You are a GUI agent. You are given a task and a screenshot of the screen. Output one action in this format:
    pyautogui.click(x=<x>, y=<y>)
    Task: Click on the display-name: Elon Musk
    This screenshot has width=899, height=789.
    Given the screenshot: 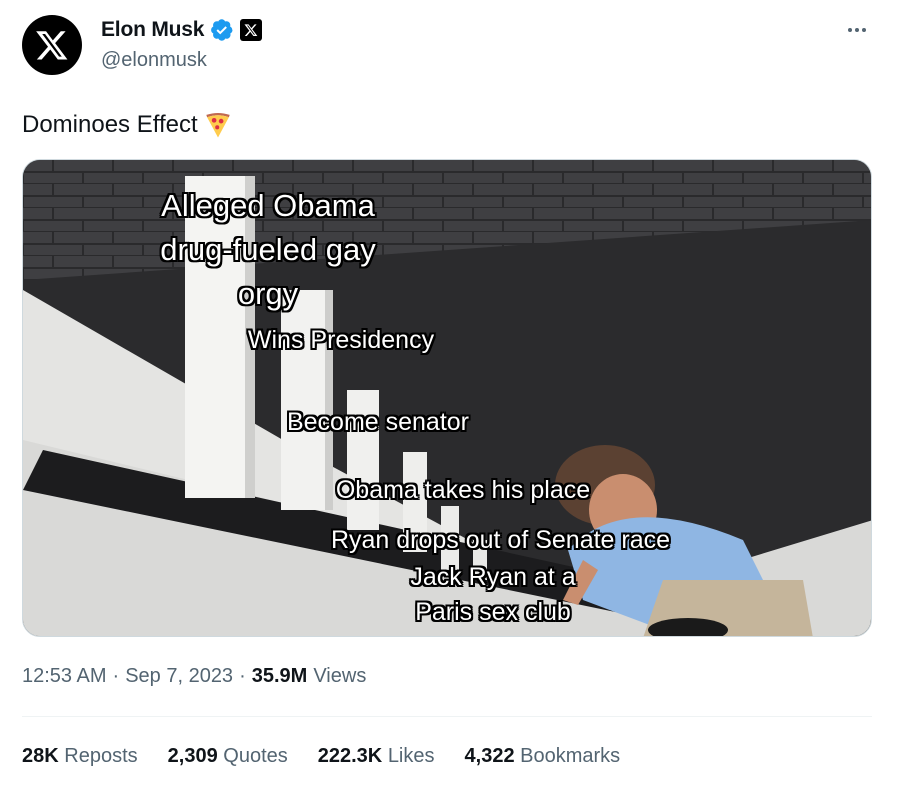 What is the action you would take?
    pyautogui.click(x=152, y=30)
    